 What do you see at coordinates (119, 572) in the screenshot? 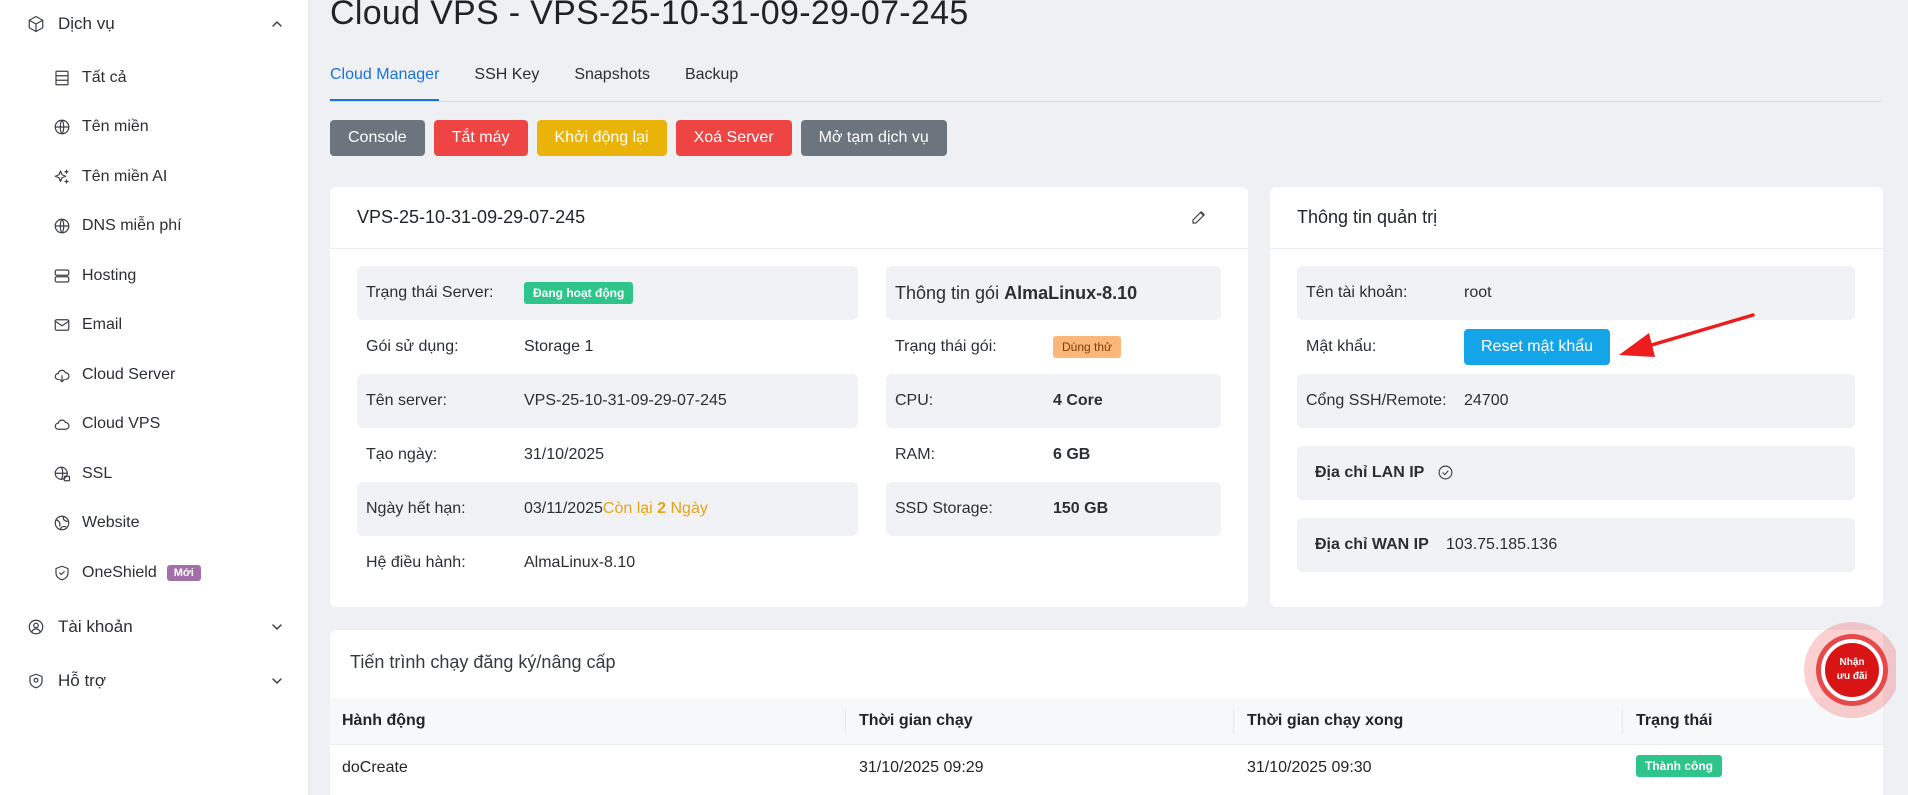
I see `sidebar-item-label: OneShield` at bounding box center [119, 572].